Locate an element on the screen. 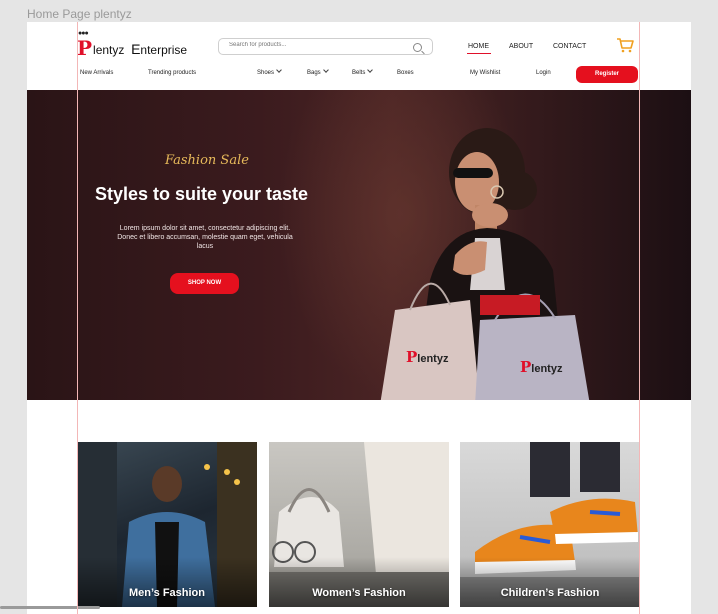 This screenshot has width=718, height=614. nav-login: Login is located at coordinates (543, 73).